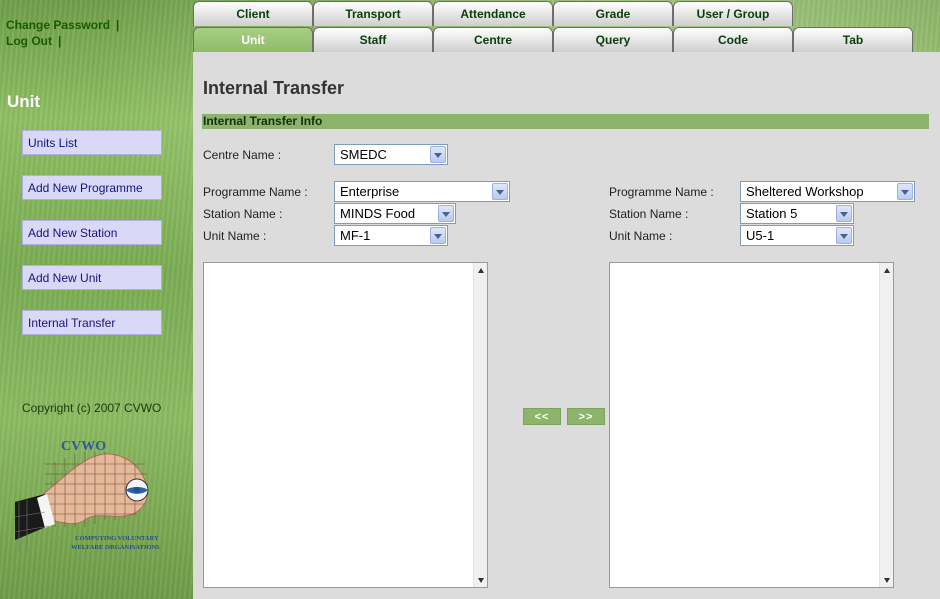 The image size is (940, 599). I want to click on logo-caption-1: COMPUTING VOLUNTARY, so click(117, 538).